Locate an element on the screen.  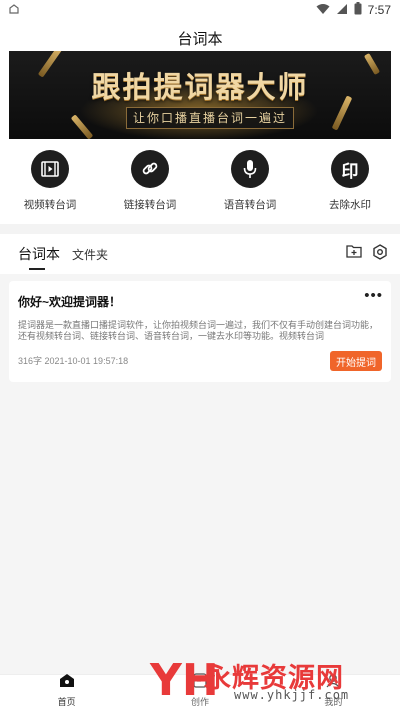
link-icon is located at coordinates (150, 169).